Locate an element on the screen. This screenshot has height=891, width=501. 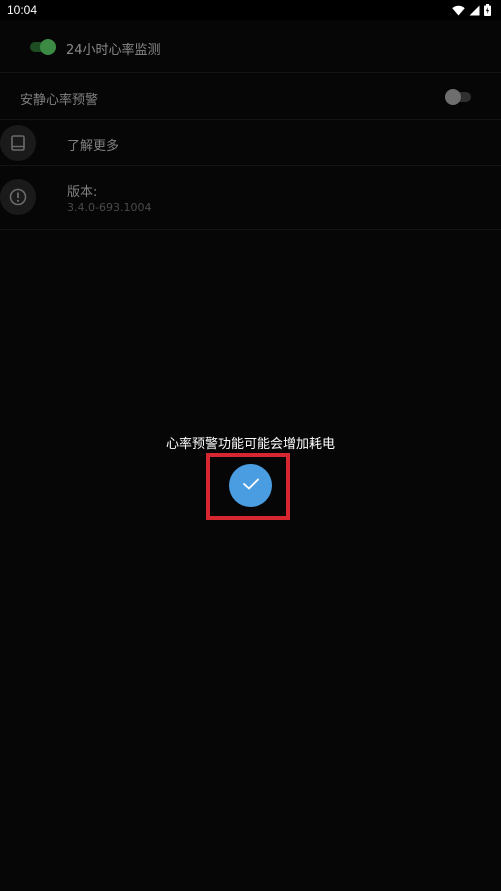
resting-heart-rate-warning-label: 安静心率预警 is located at coordinates (59, 100).